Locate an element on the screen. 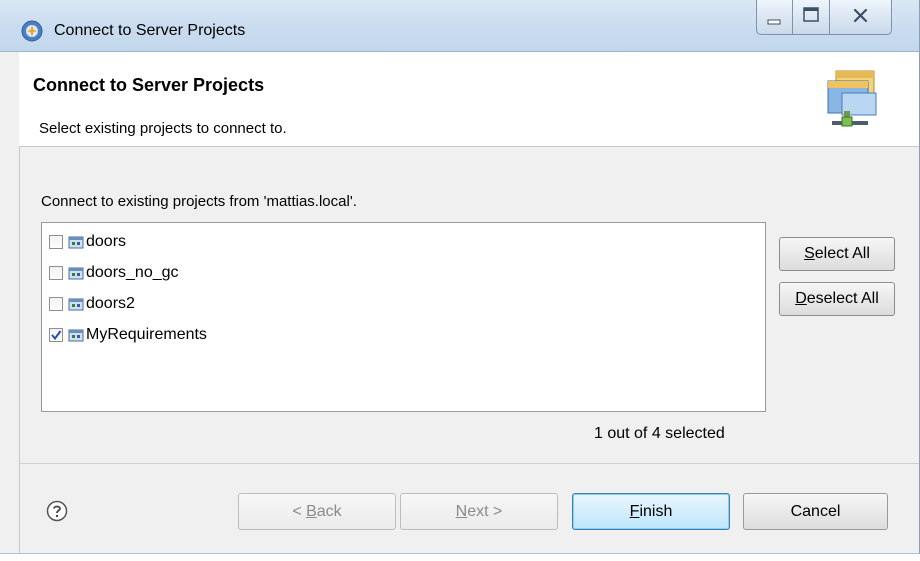  mnemonic: F is located at coordinates (634, 511).